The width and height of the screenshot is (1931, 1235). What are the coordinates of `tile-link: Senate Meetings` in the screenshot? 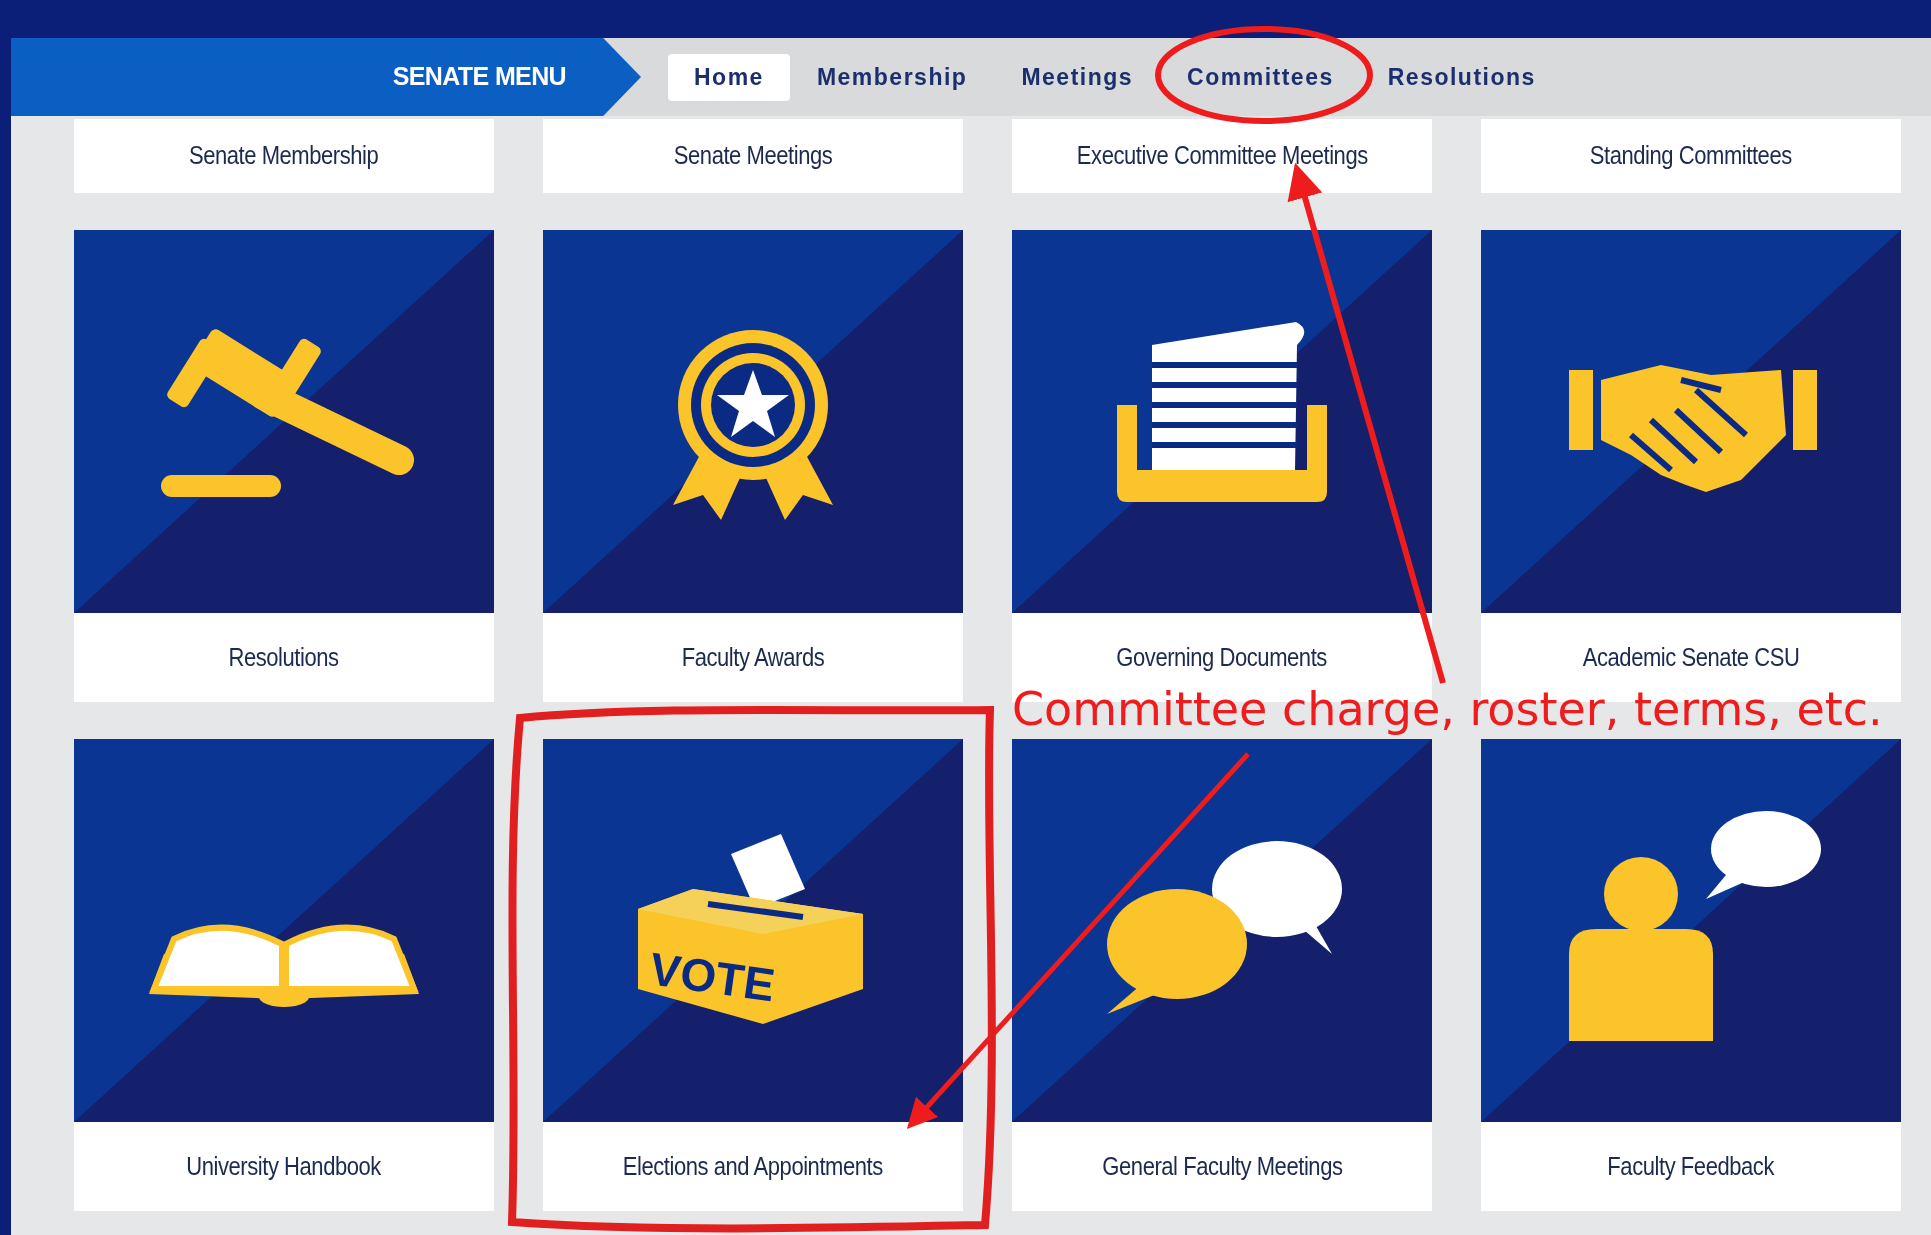 It's located at (753, 156).